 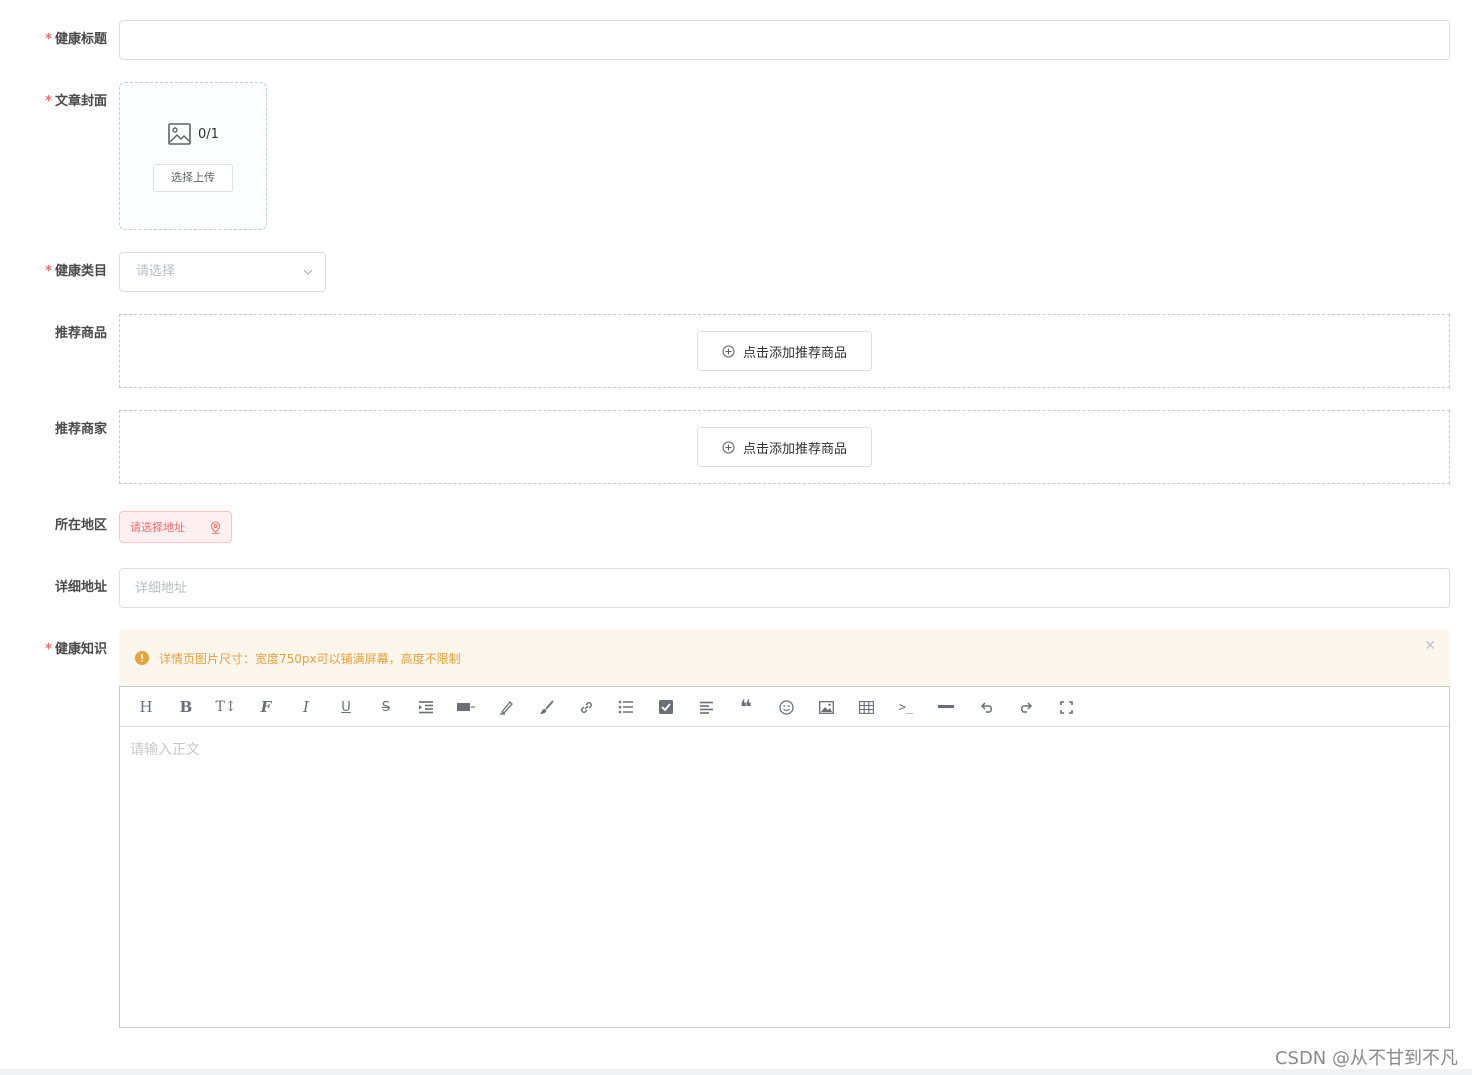 I want to click on italic-icon: I, so click(x=306, y=707).